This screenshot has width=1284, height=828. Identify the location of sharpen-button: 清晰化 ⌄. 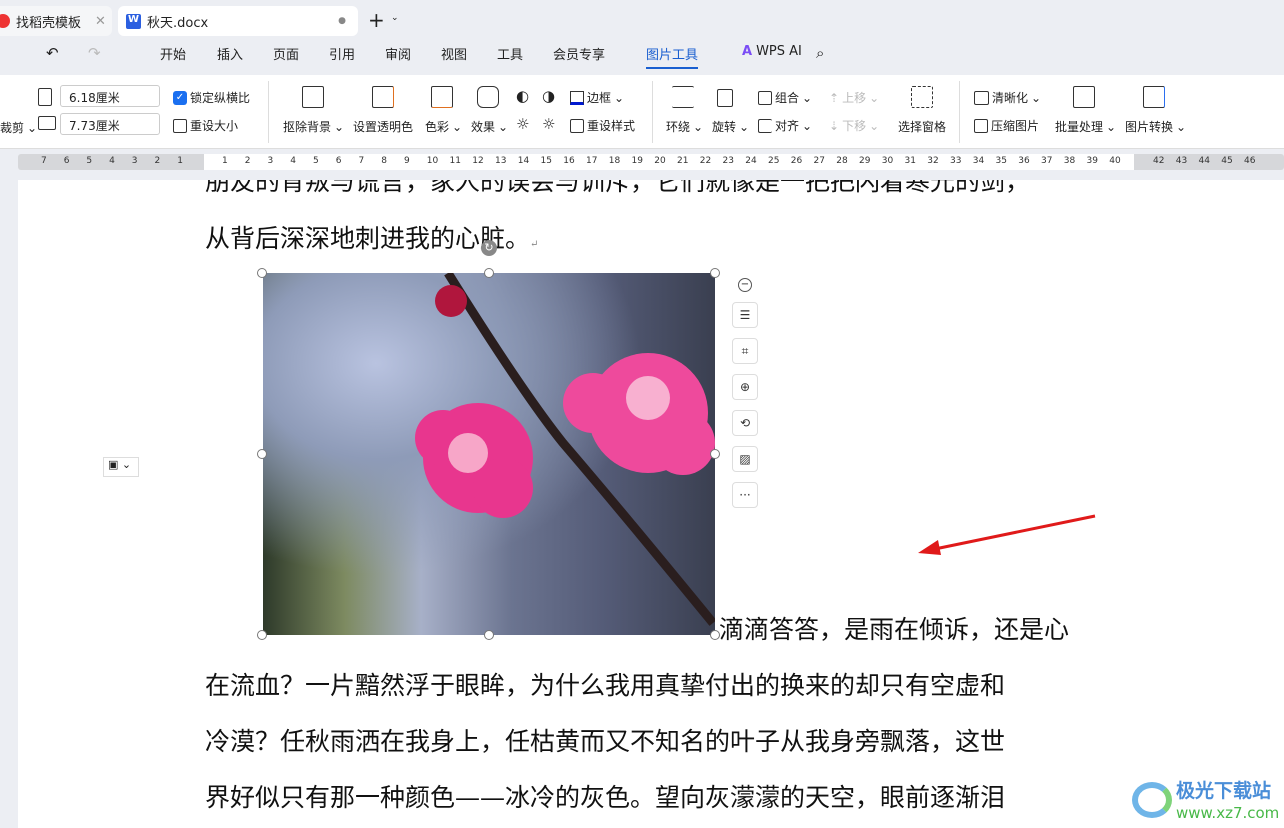
(1007, 97).